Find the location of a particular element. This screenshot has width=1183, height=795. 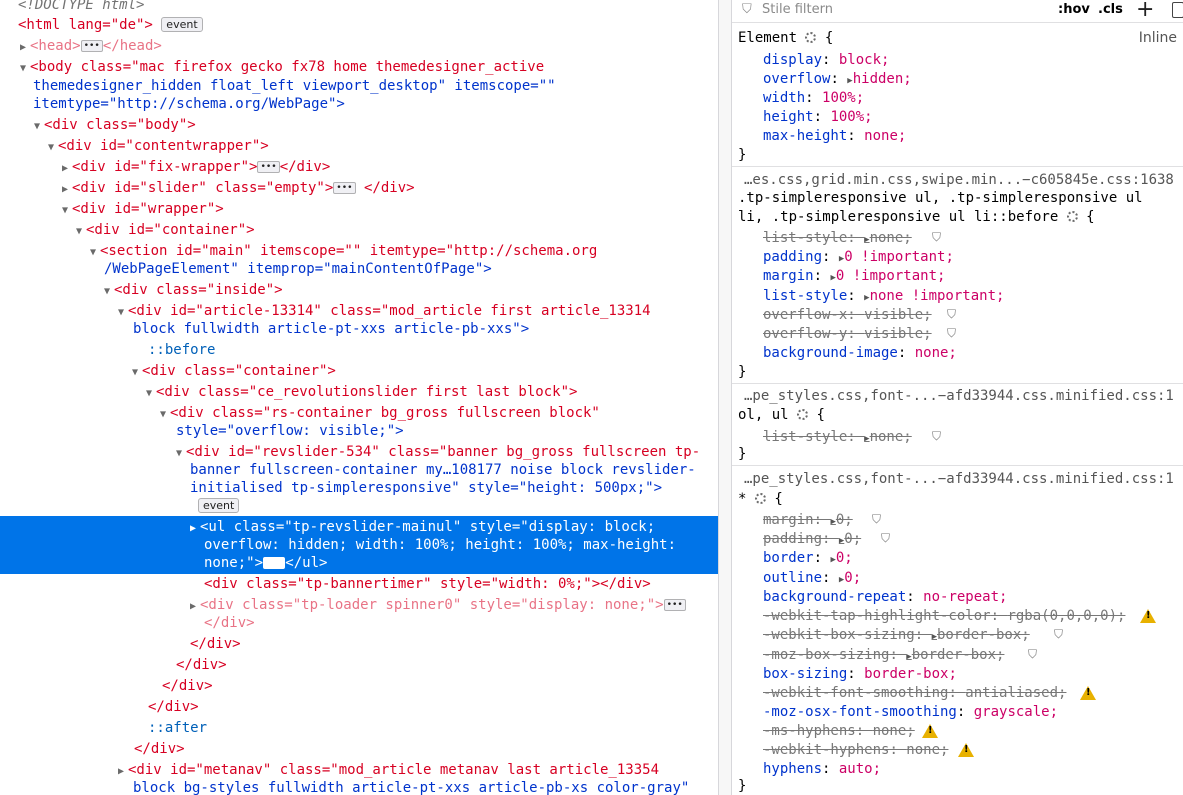

hov-toggle-button: :hov is located at coordinates (1074, 9).